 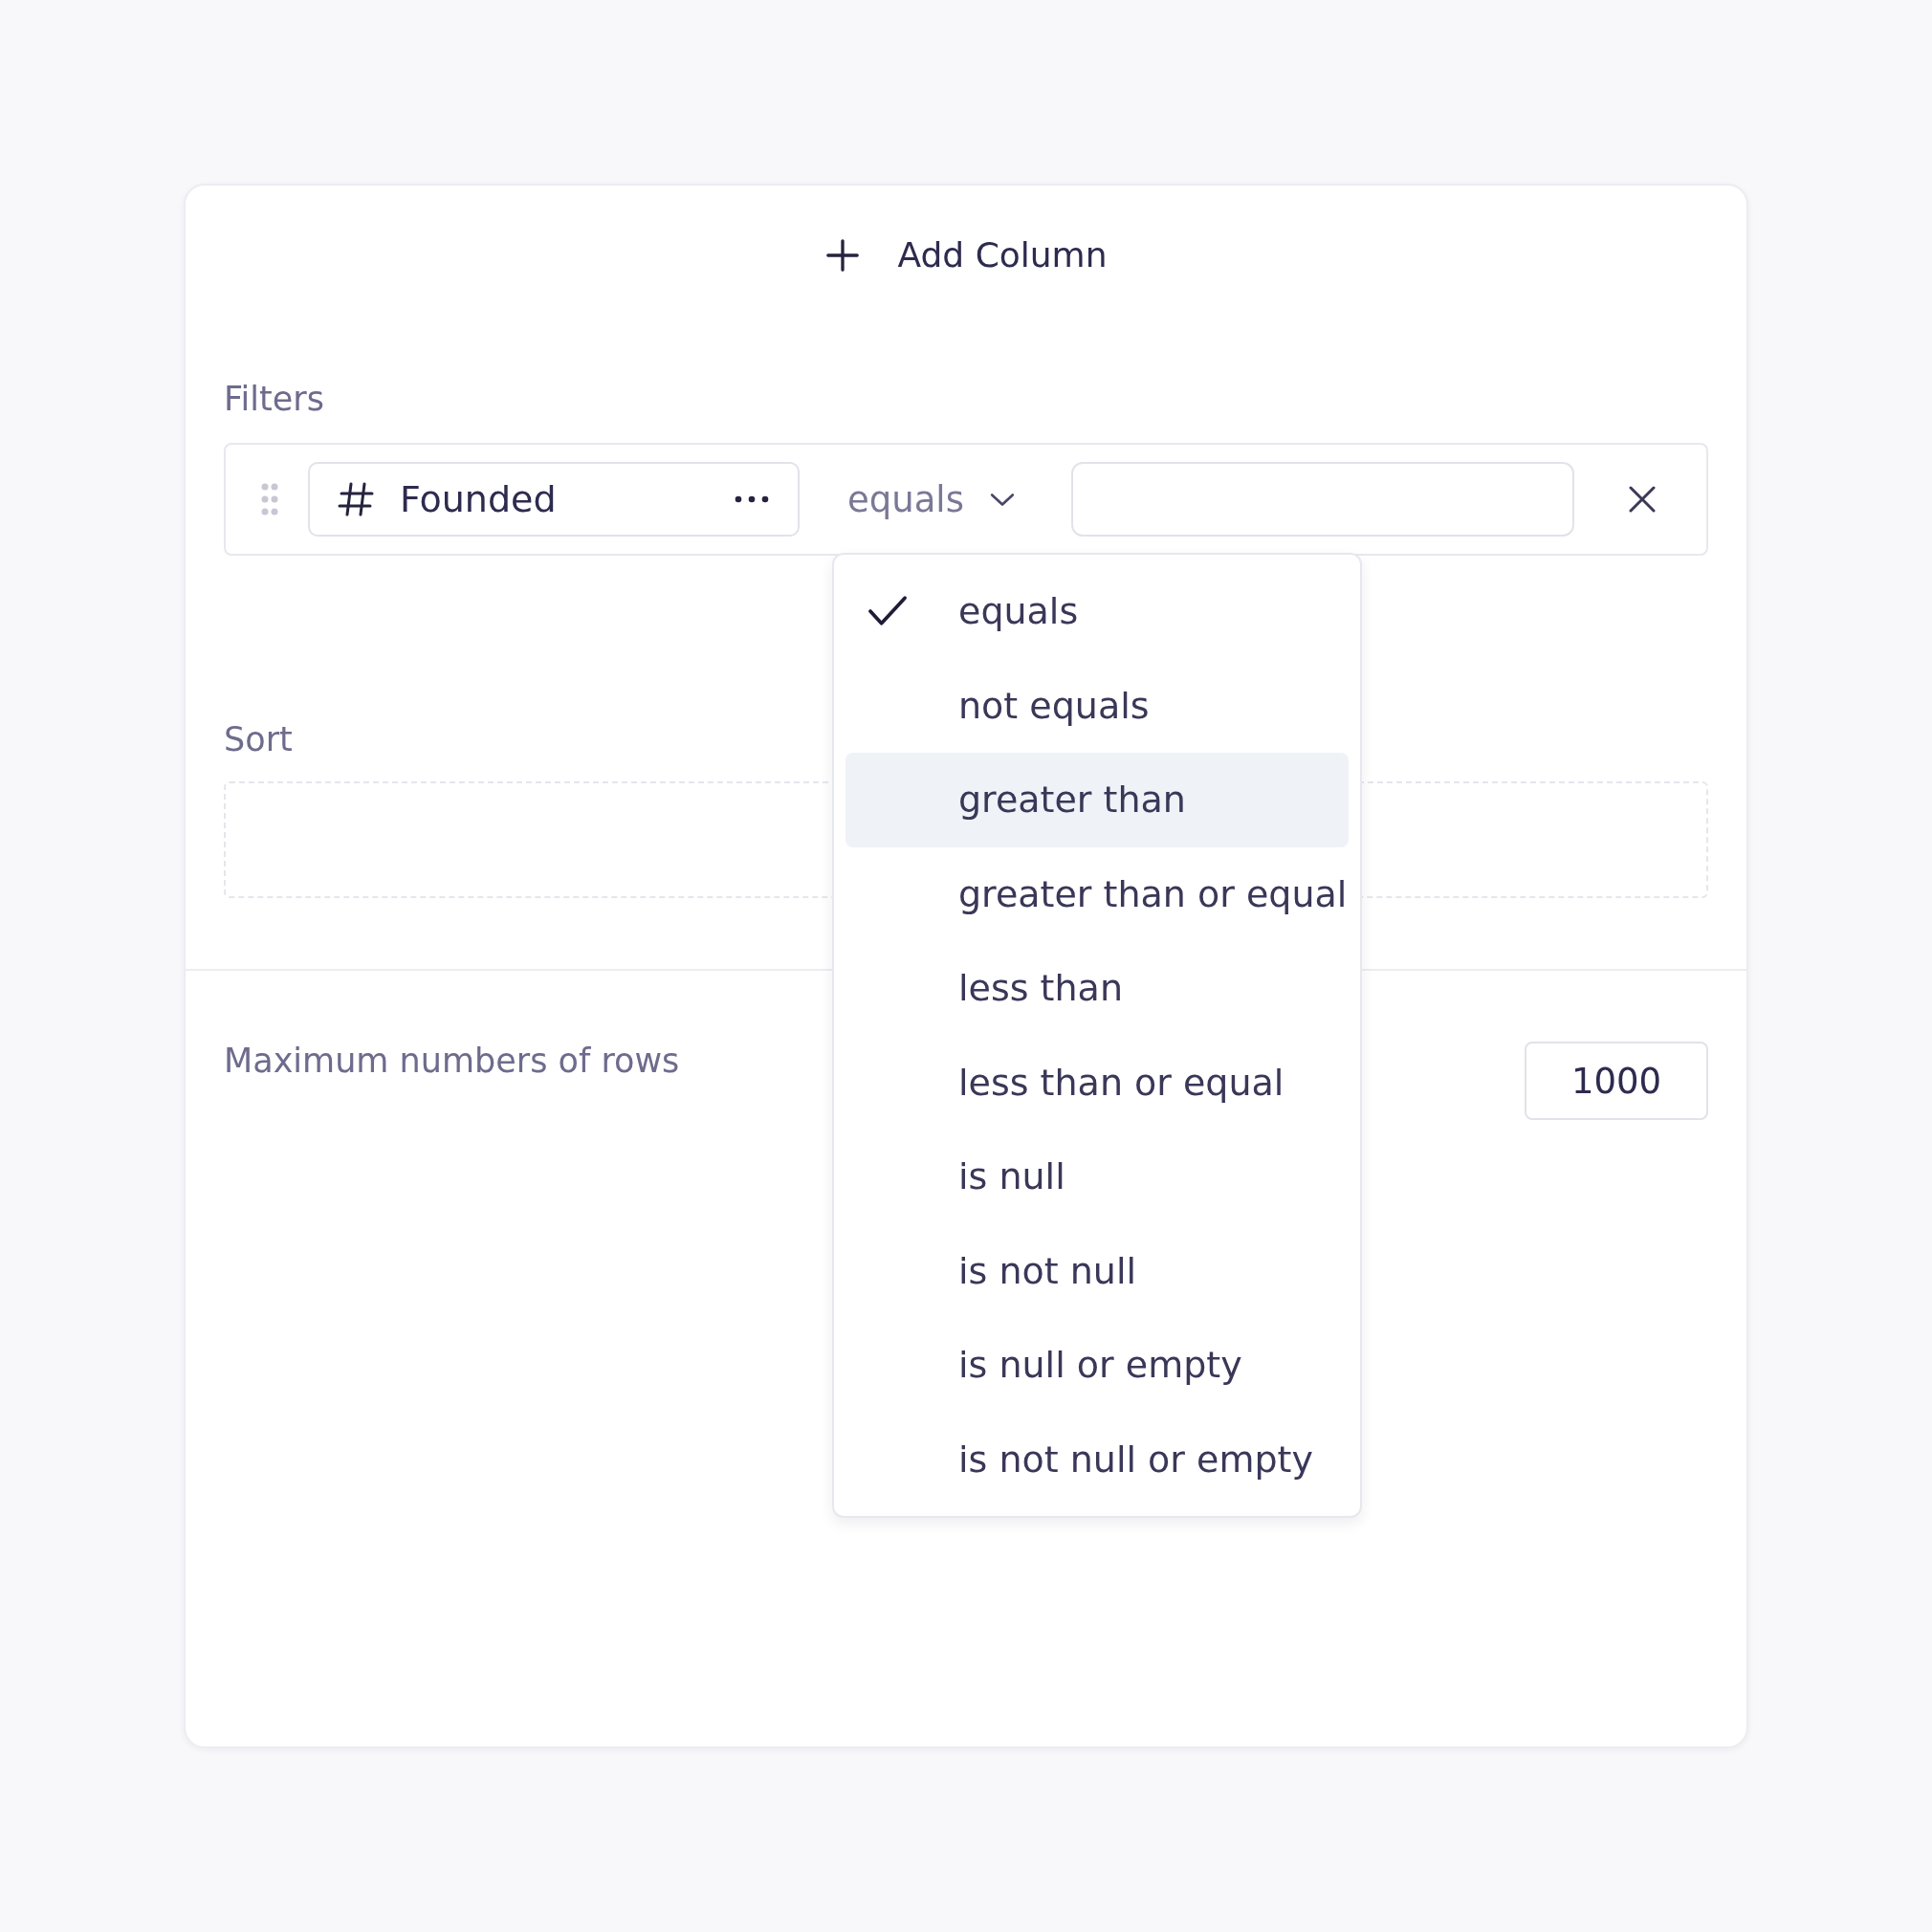 What do you see at coordinates (843, 255) in the screenshot?
I see `plus-icon` at bounding box center [843, 255].